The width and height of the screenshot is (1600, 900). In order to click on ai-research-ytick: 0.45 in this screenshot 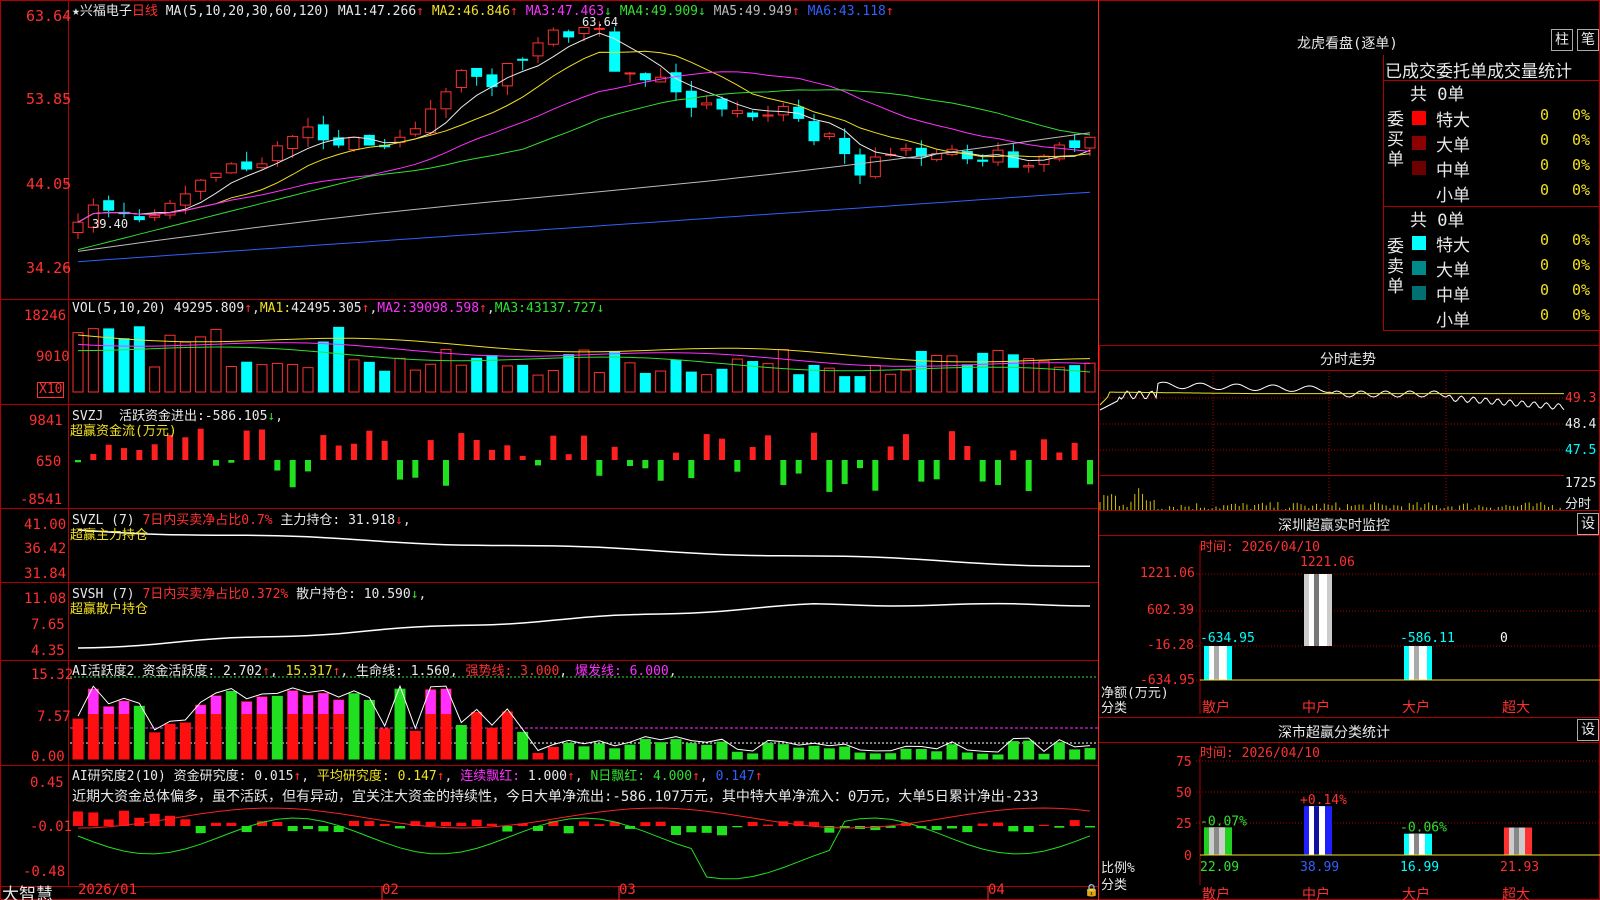, I will do `click(47, 783)`.